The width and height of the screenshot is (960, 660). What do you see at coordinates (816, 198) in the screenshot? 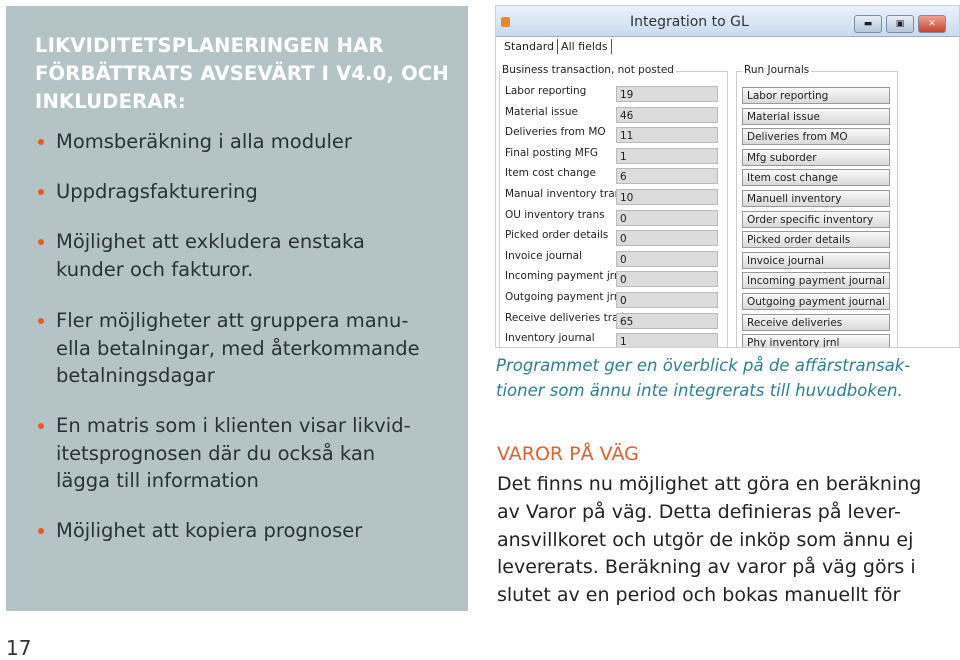
I see `run-journal-button: Manuell inventory` at bounding box center [816, 198].